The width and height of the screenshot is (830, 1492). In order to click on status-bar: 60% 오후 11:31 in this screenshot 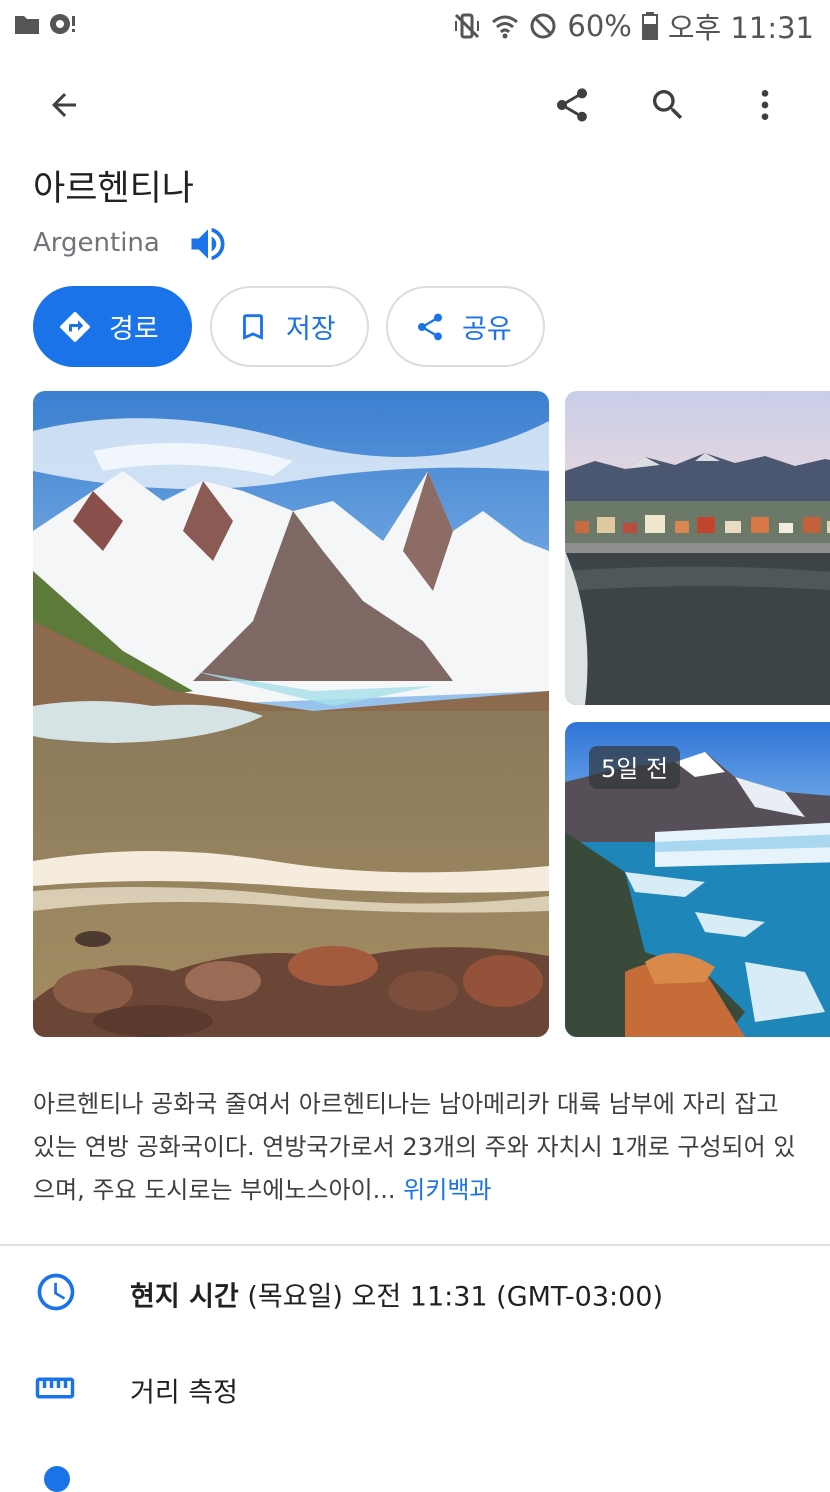, I will do `click(415, 26)`.